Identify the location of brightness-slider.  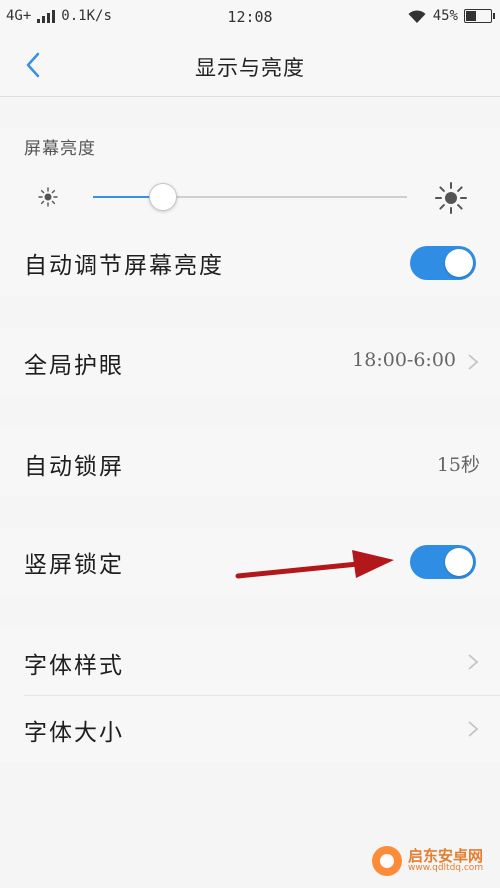
(250, 197).